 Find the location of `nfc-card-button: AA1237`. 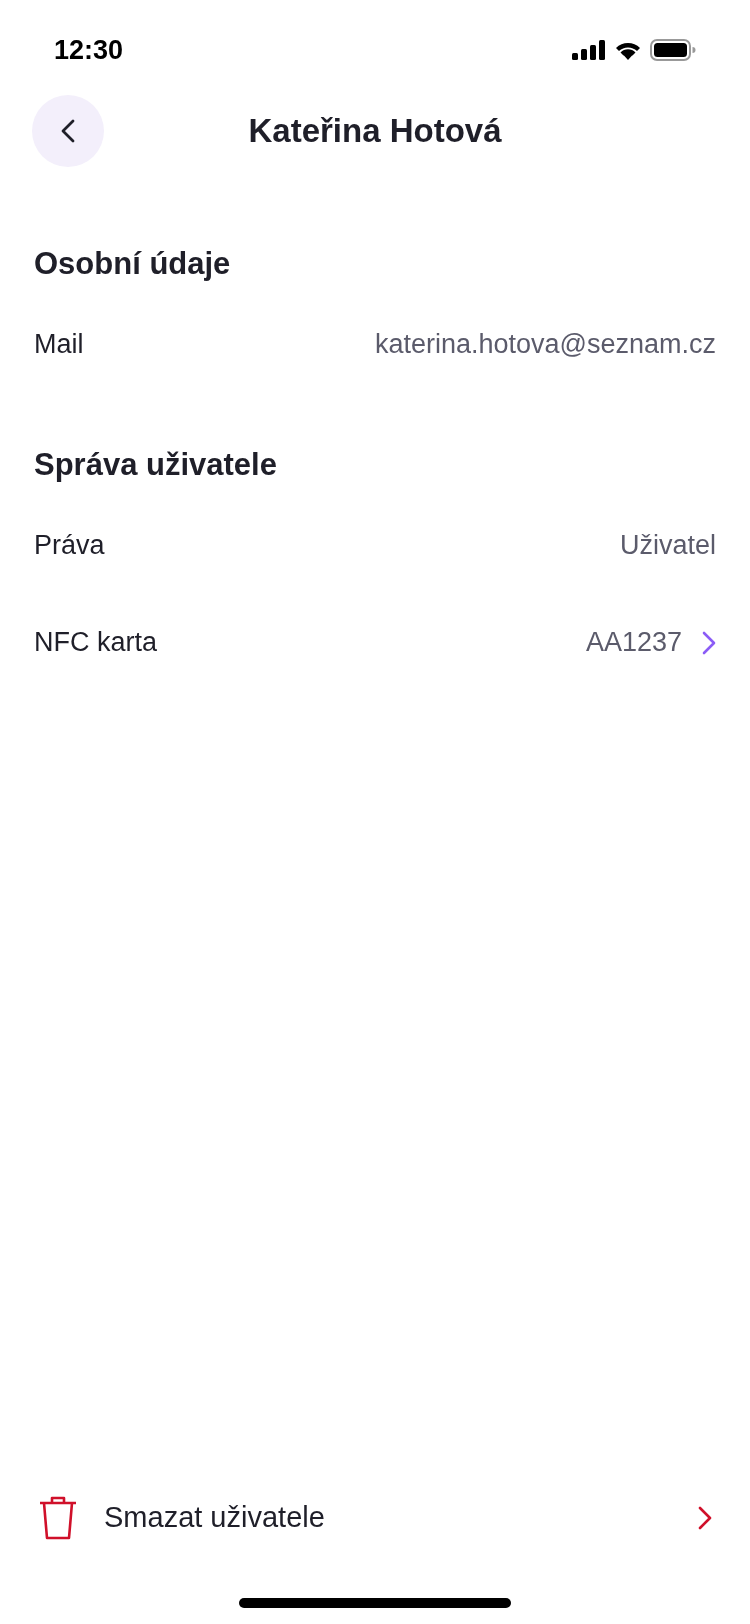

nfc-card-button: AA1237 is located at coordinates (650, 642).